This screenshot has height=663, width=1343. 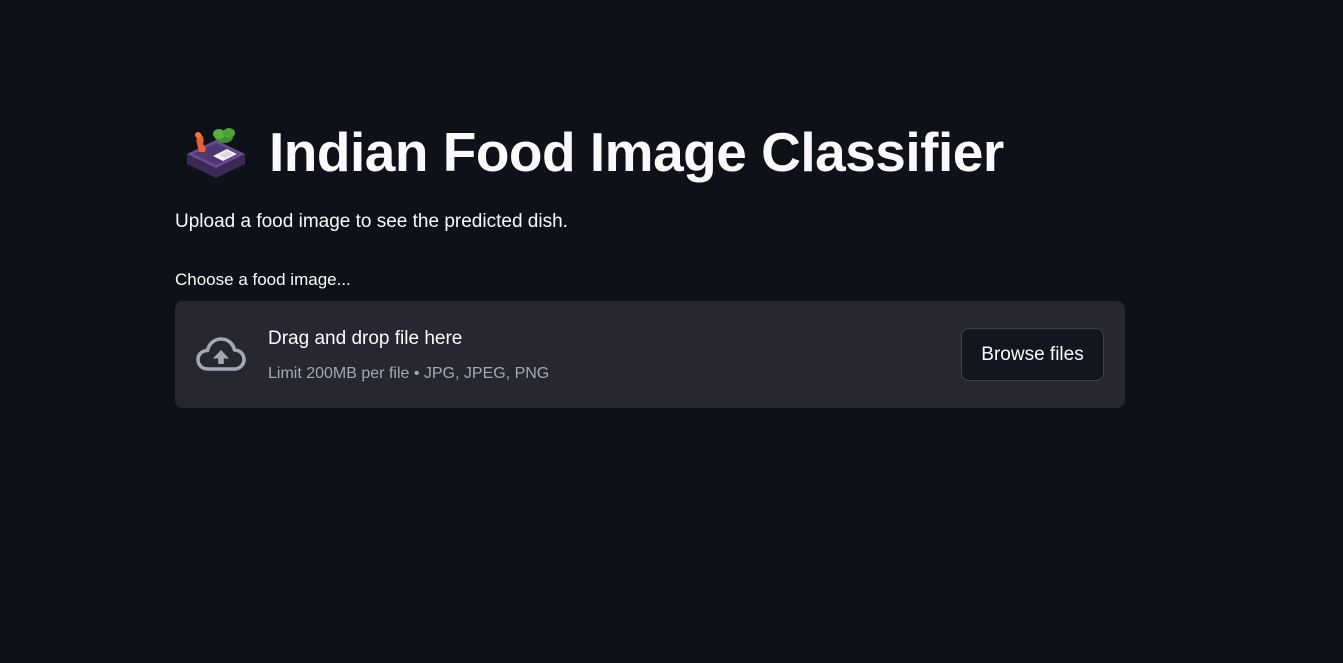 I want to click on dropzone-instructions: Drag and drop file here, so click(x=365, y=338).